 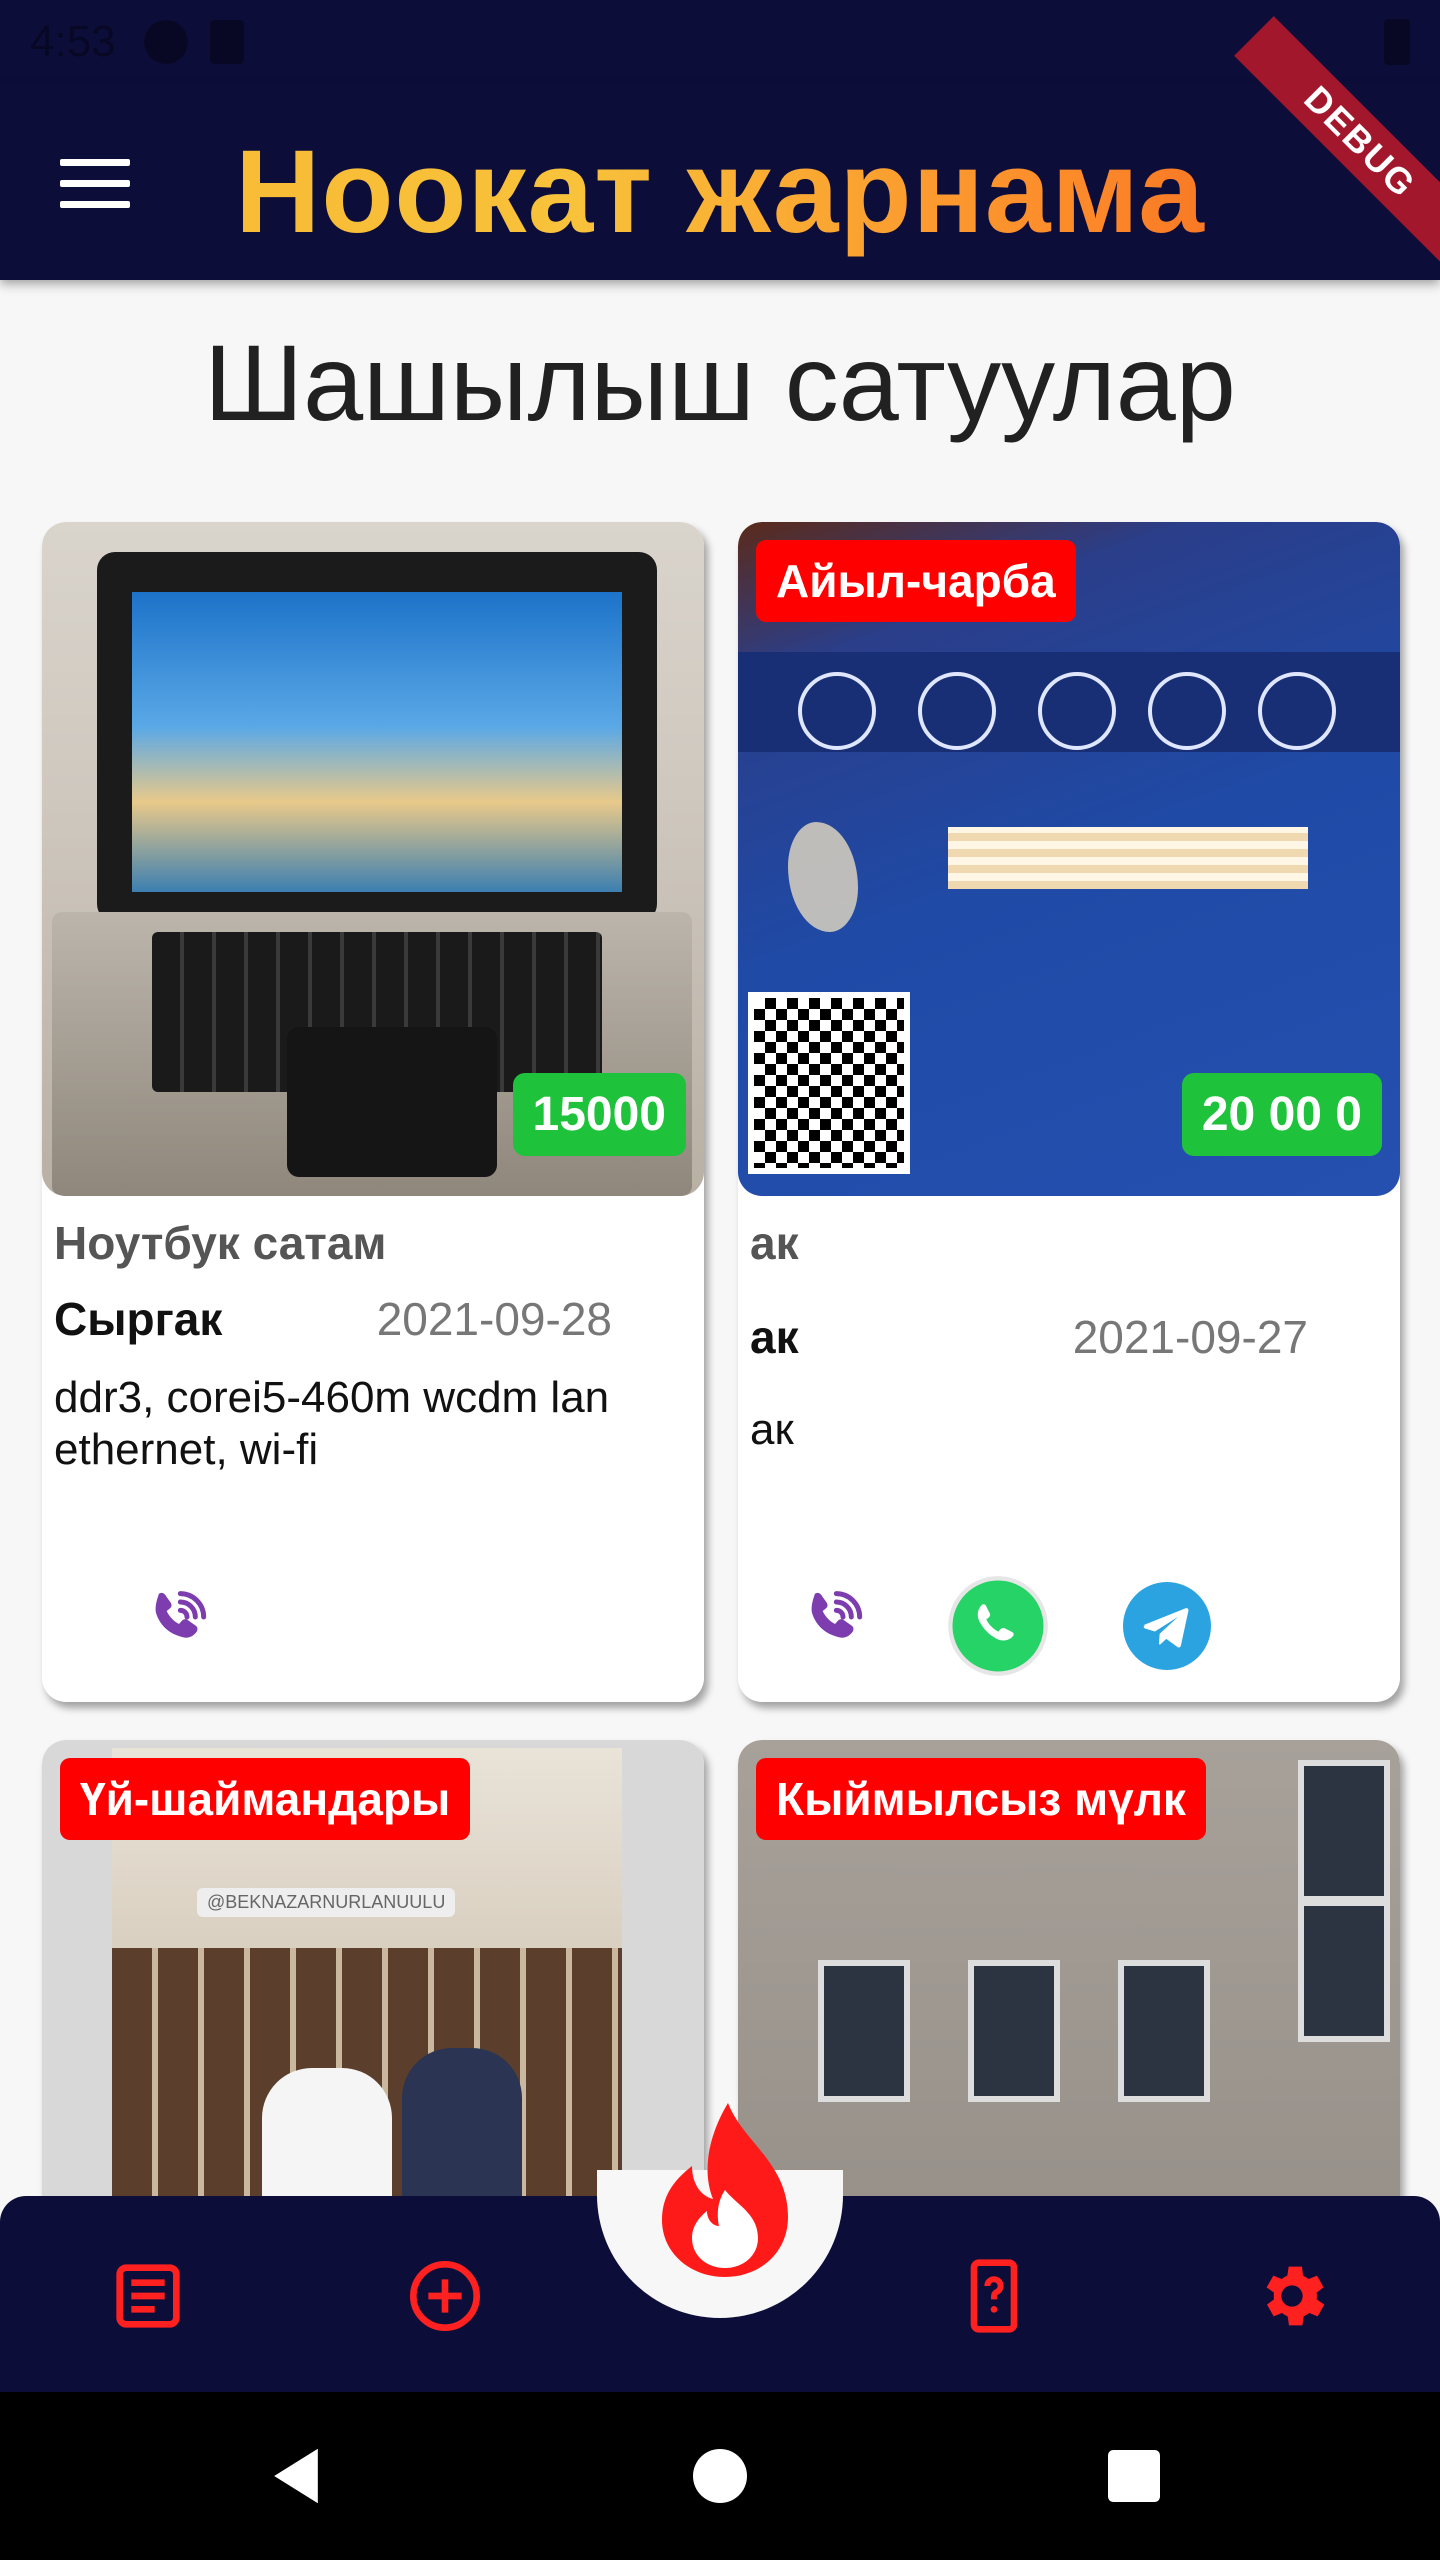 I want to click on seller-name: Сыргак, so click(x=138, y=1319).